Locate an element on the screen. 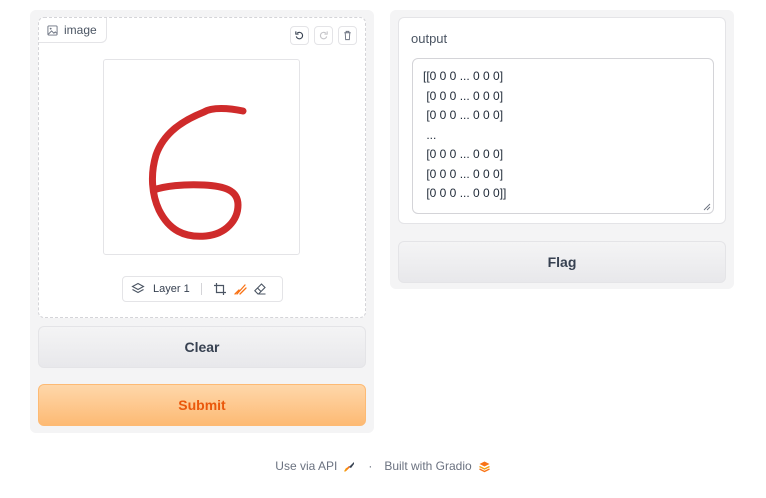 This screenshot has height=498, width=766. drawing-canvas is located at coordinates (201, 157).